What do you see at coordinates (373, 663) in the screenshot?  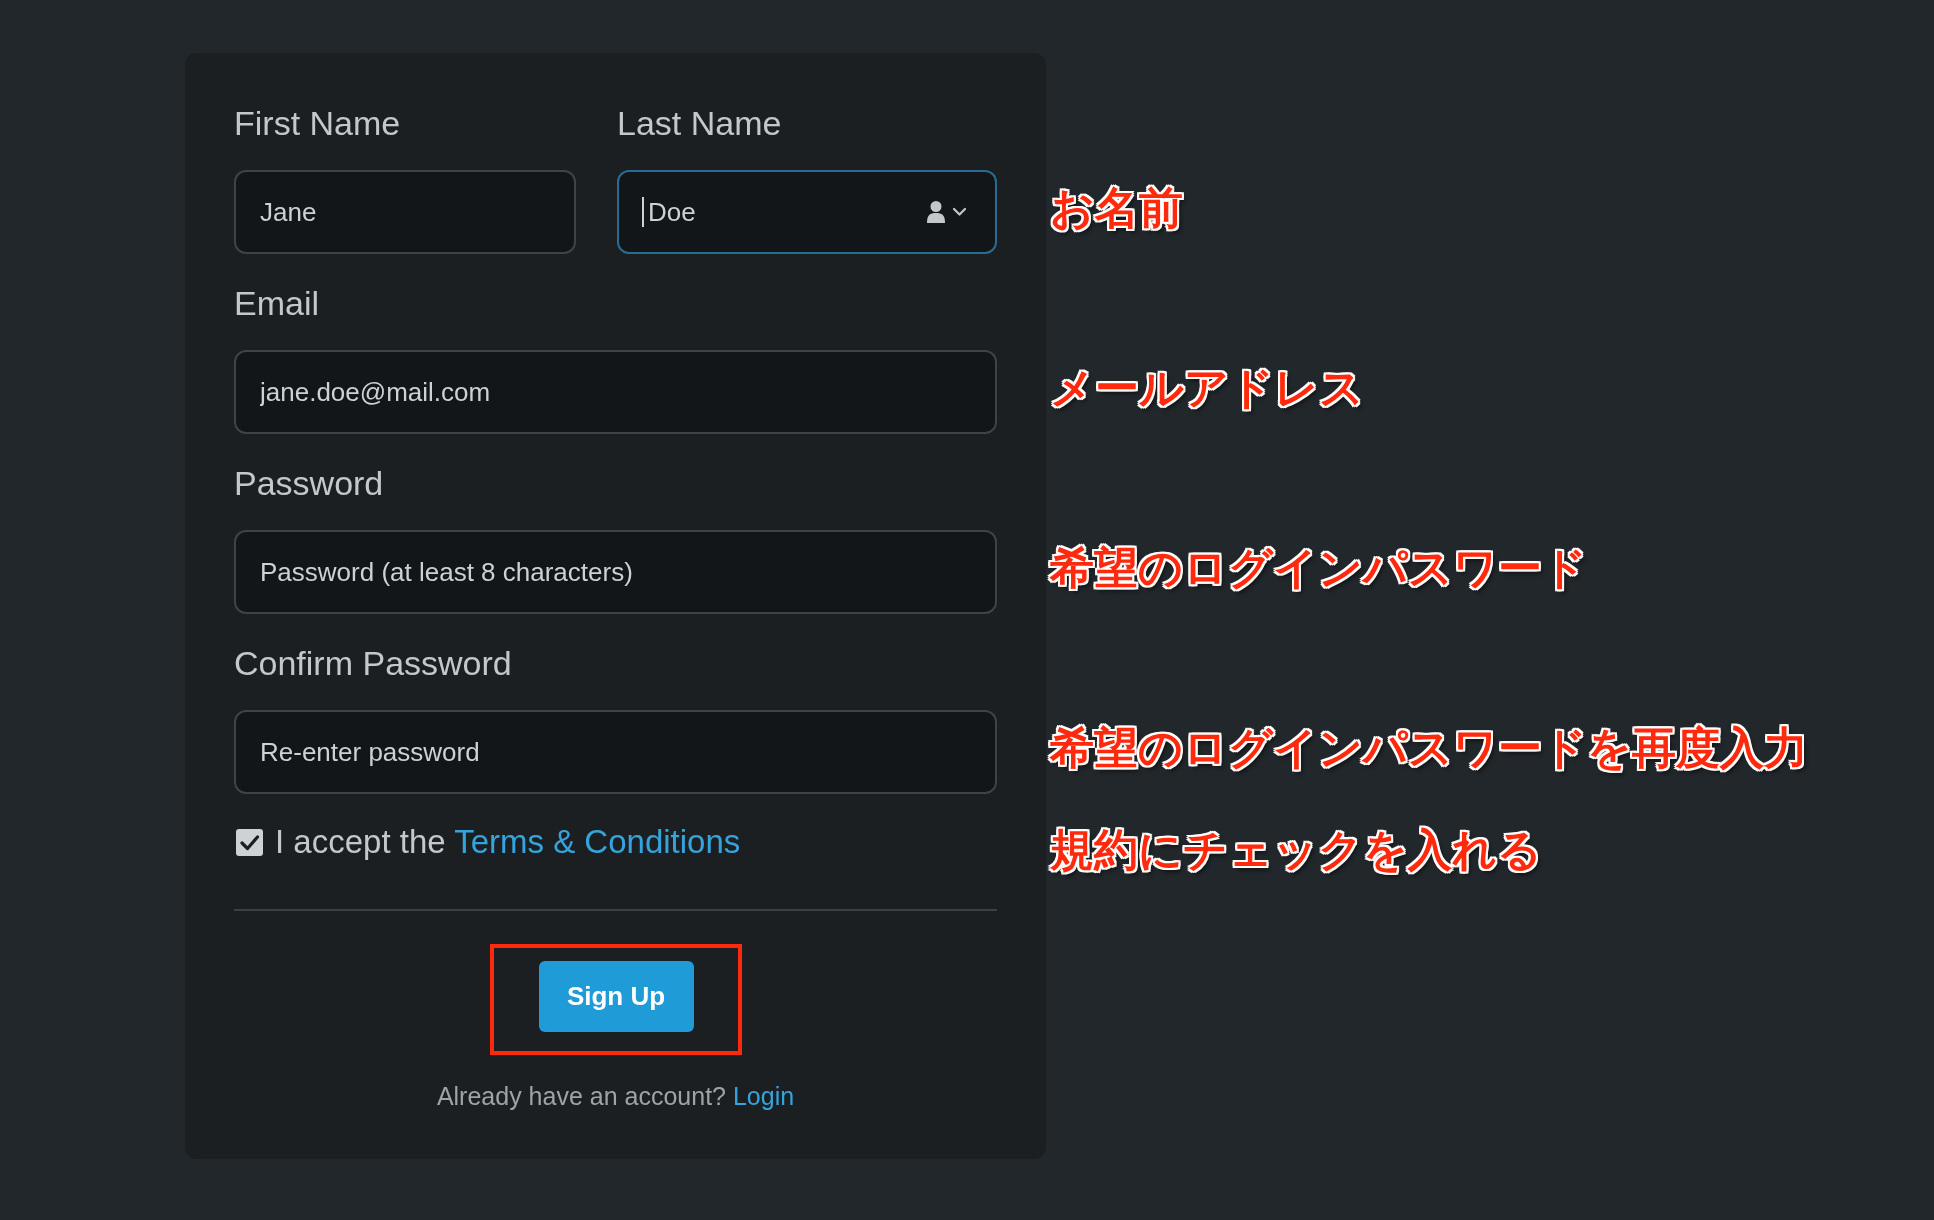 I see `field-label: Confirm Password` at bounding box center [373, 663].